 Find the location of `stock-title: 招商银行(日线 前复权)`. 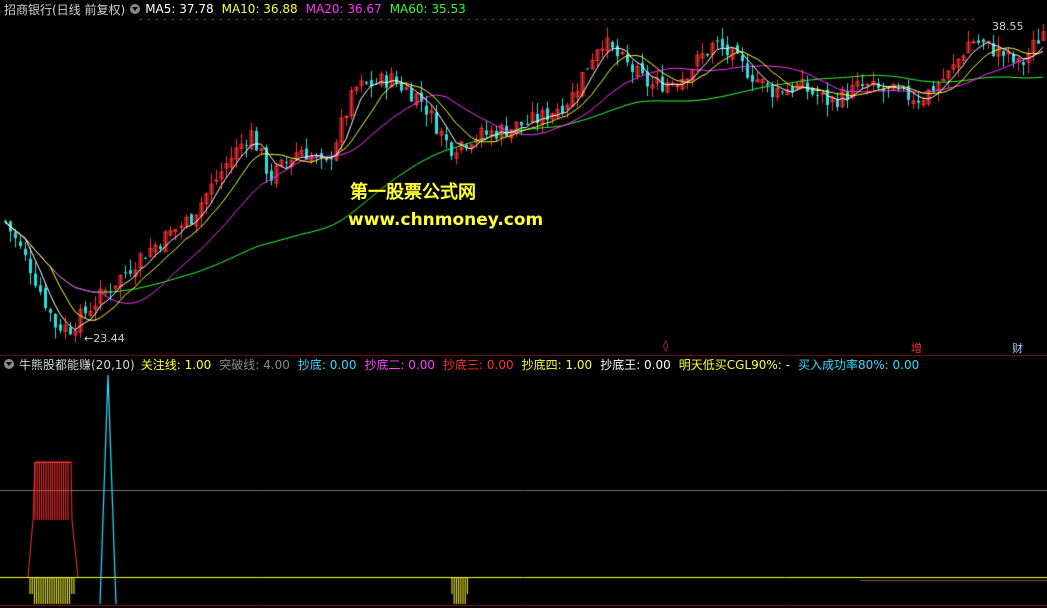

stock-title: 招商银行(日线 前复权) is located at coordinates (65, 9).